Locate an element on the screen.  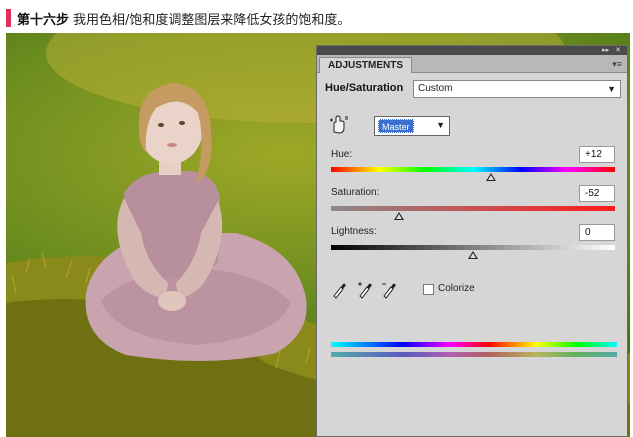
lightness-slider-track is located at coordinates (473, 247).